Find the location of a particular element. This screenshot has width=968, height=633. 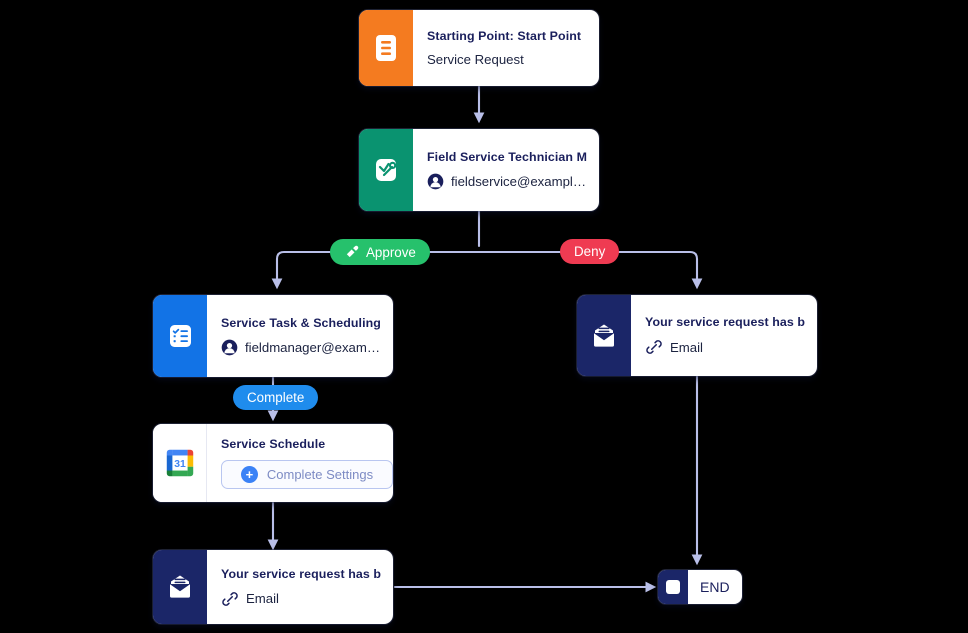

node-title: Service Task & Scheduling is located at coordinates (301, 323).